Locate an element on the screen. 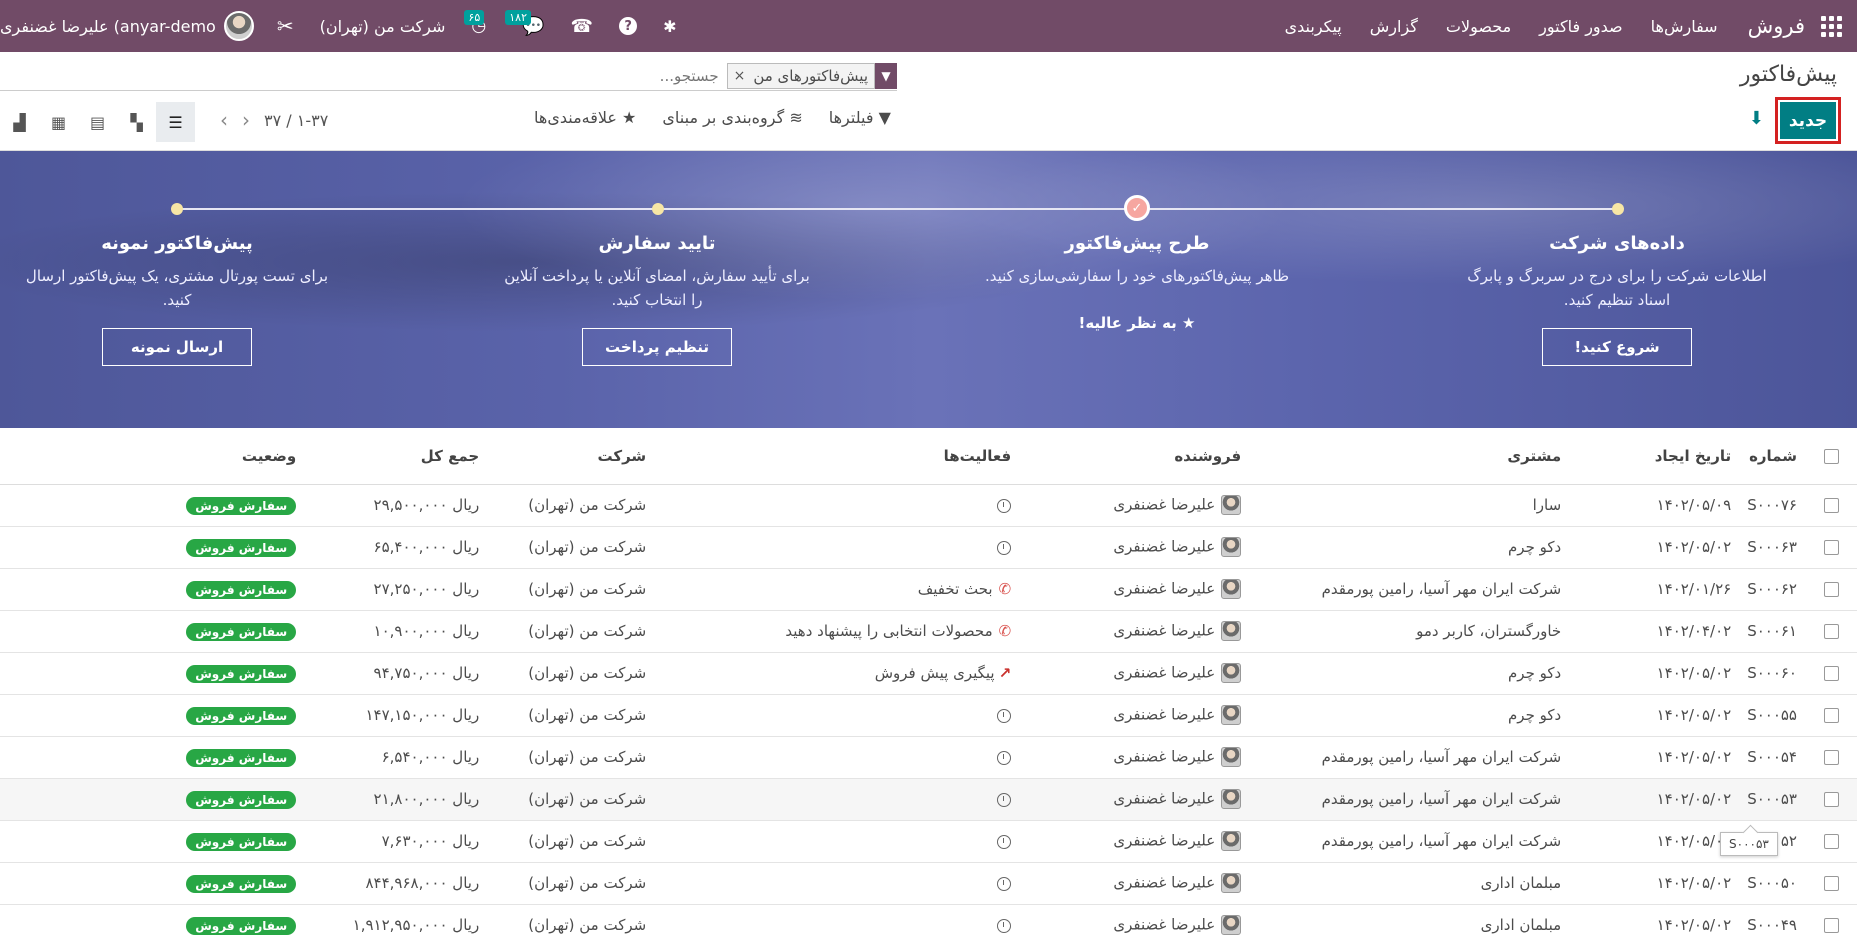 The image size is (1857, 935). kanban-view-icon: ▚ is located at coordinates (136, 122).